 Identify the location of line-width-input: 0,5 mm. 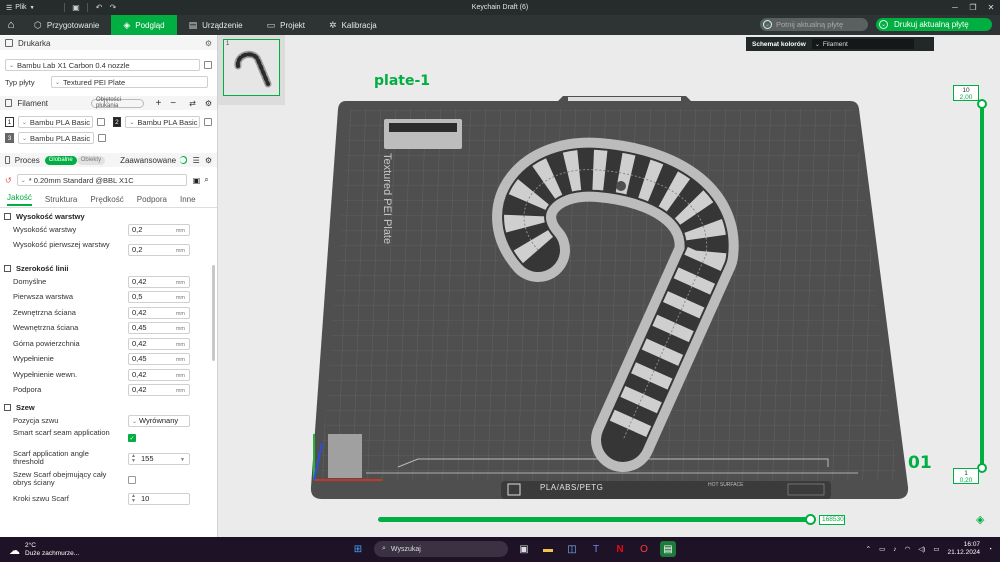
(159, 297).